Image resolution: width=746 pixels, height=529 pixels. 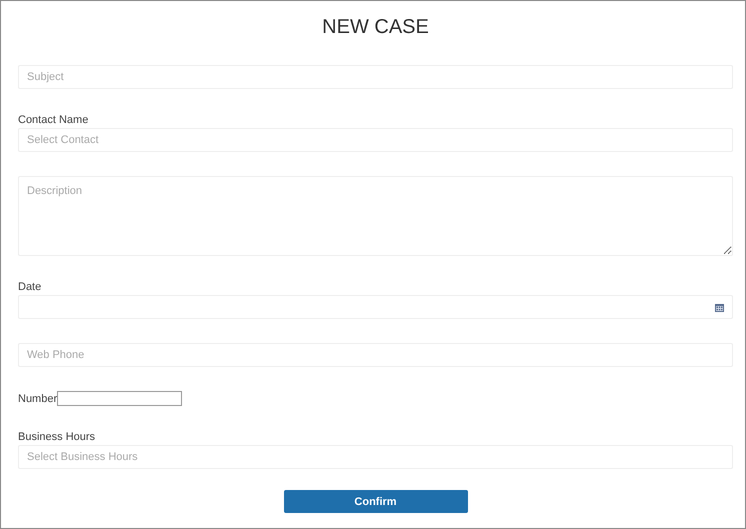 I want to click on calendar-icon, so click(x=719, y=307).